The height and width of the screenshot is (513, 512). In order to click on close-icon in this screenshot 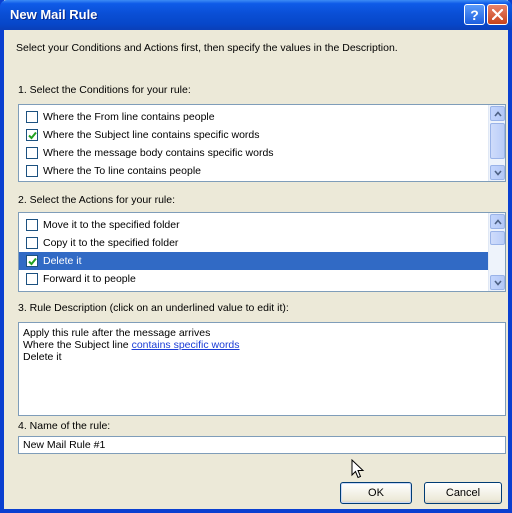, I will do `click(497, 14)`.